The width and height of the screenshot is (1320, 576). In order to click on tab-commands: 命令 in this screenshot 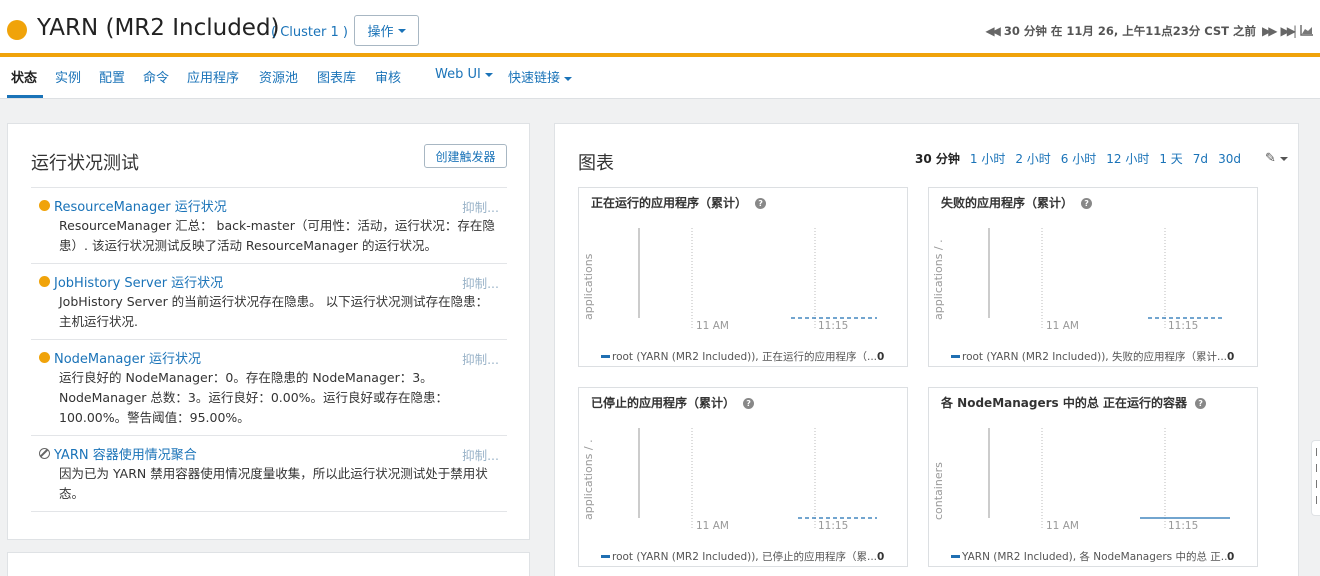, I will do `click(156, 76)`.